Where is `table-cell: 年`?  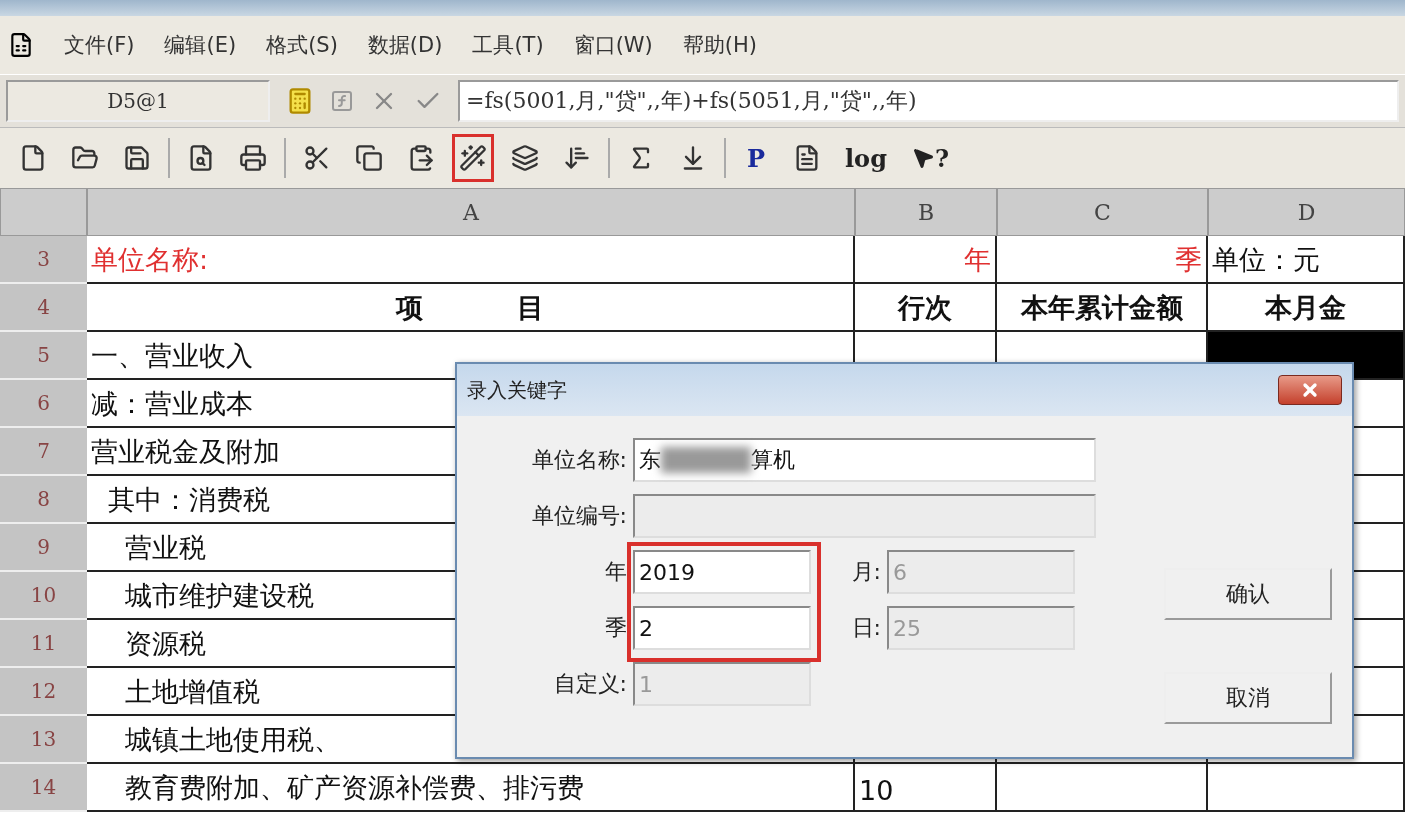 table-cell: 年 is located at coordinates (926, 260).